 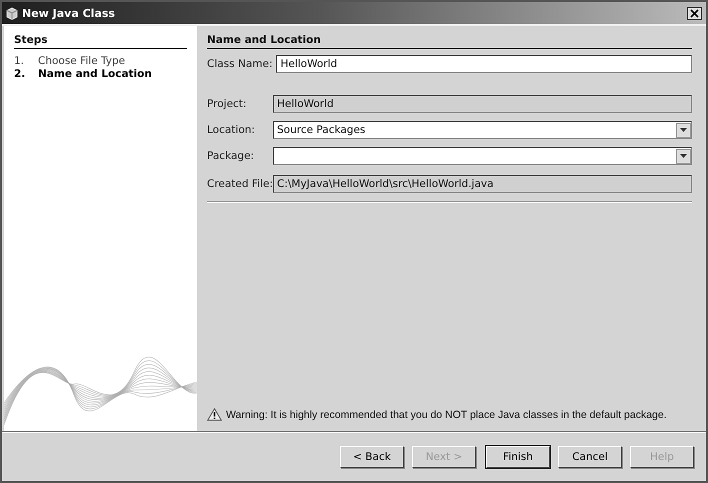 What do you see at coordinates (446, 414) in the screenshot?
I see `warning-message: Warning: It is highly recommended that you do NOT place Java classes in the default package.` at bounding box center [446, 414].